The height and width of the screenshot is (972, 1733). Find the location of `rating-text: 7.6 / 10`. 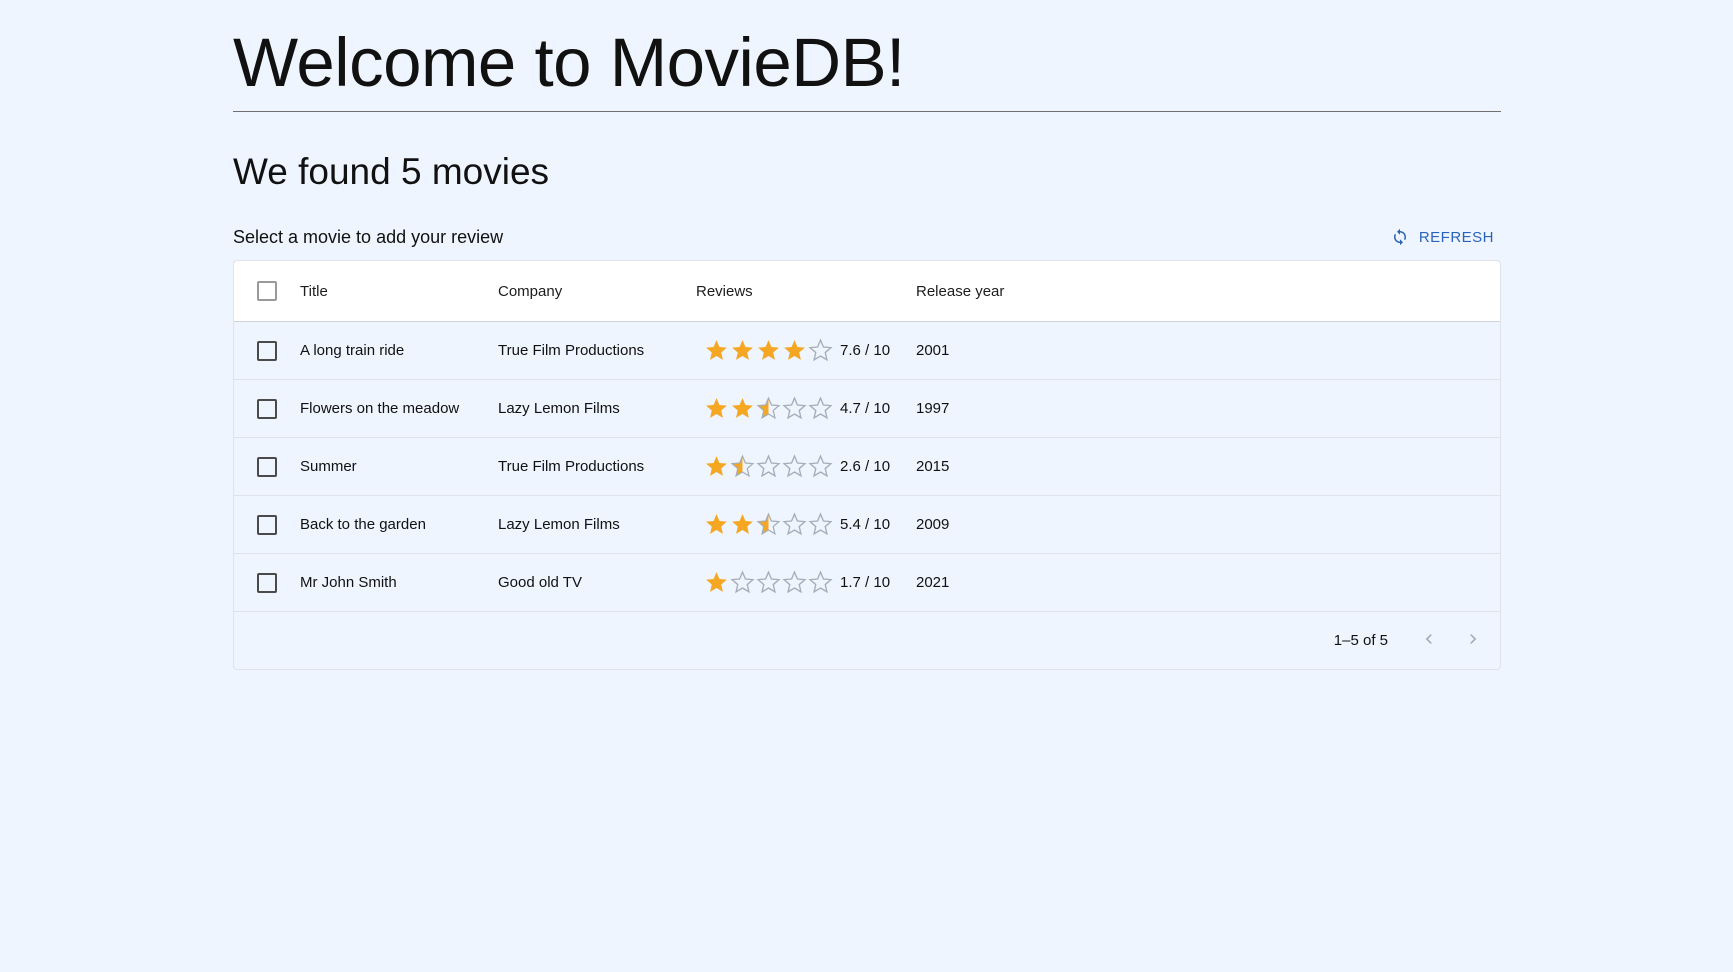

rating-text: 7.6 / 10 is located at coordinates (865, 350).